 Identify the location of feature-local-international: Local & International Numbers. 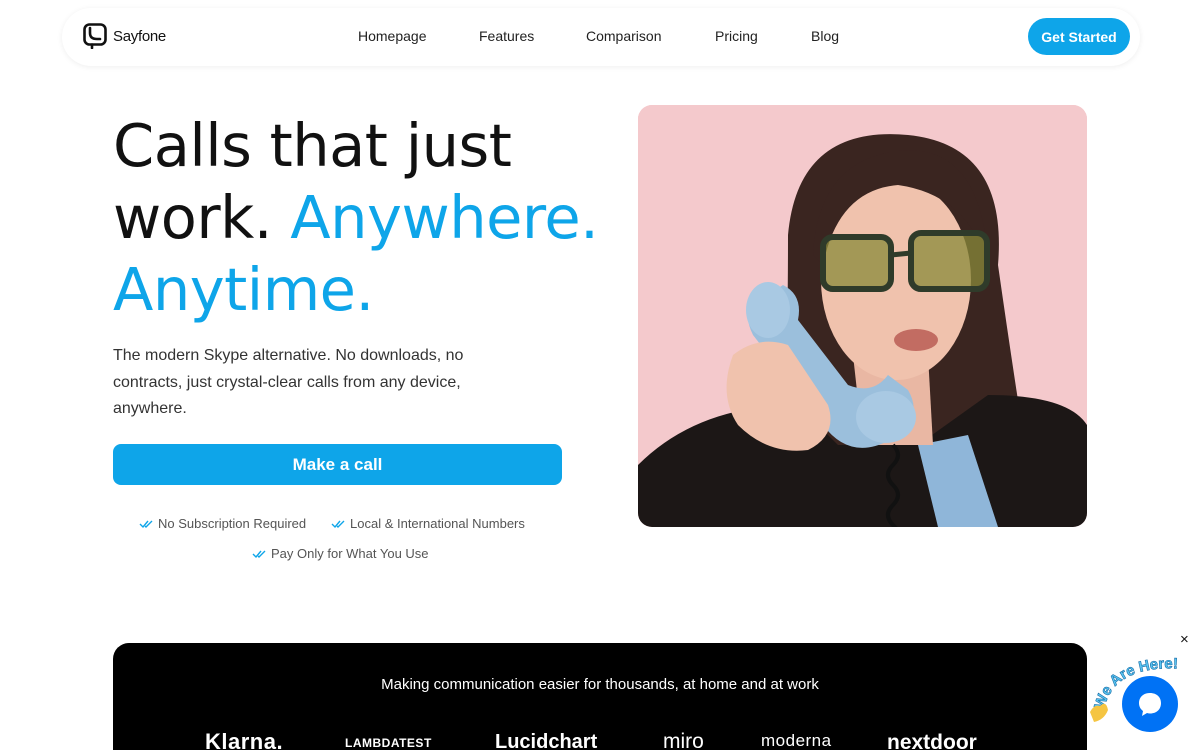
(428, 523).